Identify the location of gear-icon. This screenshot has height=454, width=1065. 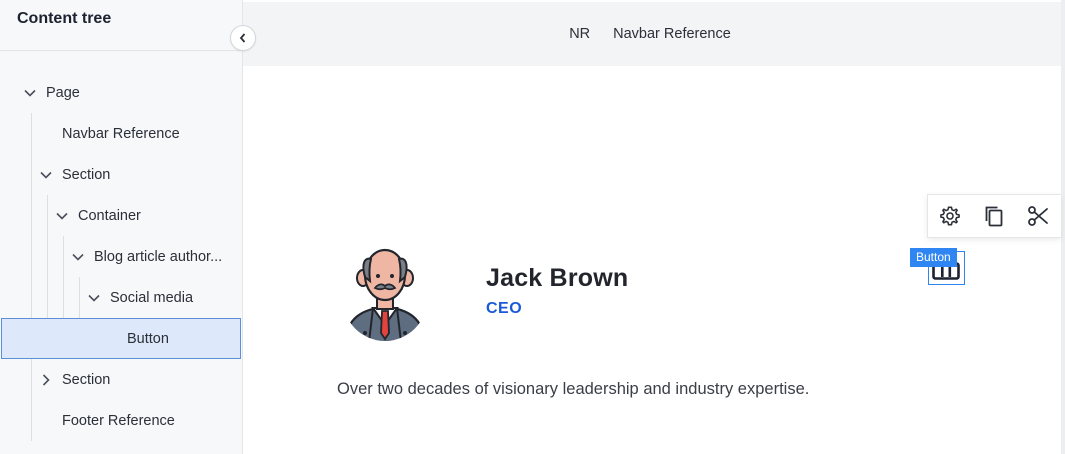
(950, 216).